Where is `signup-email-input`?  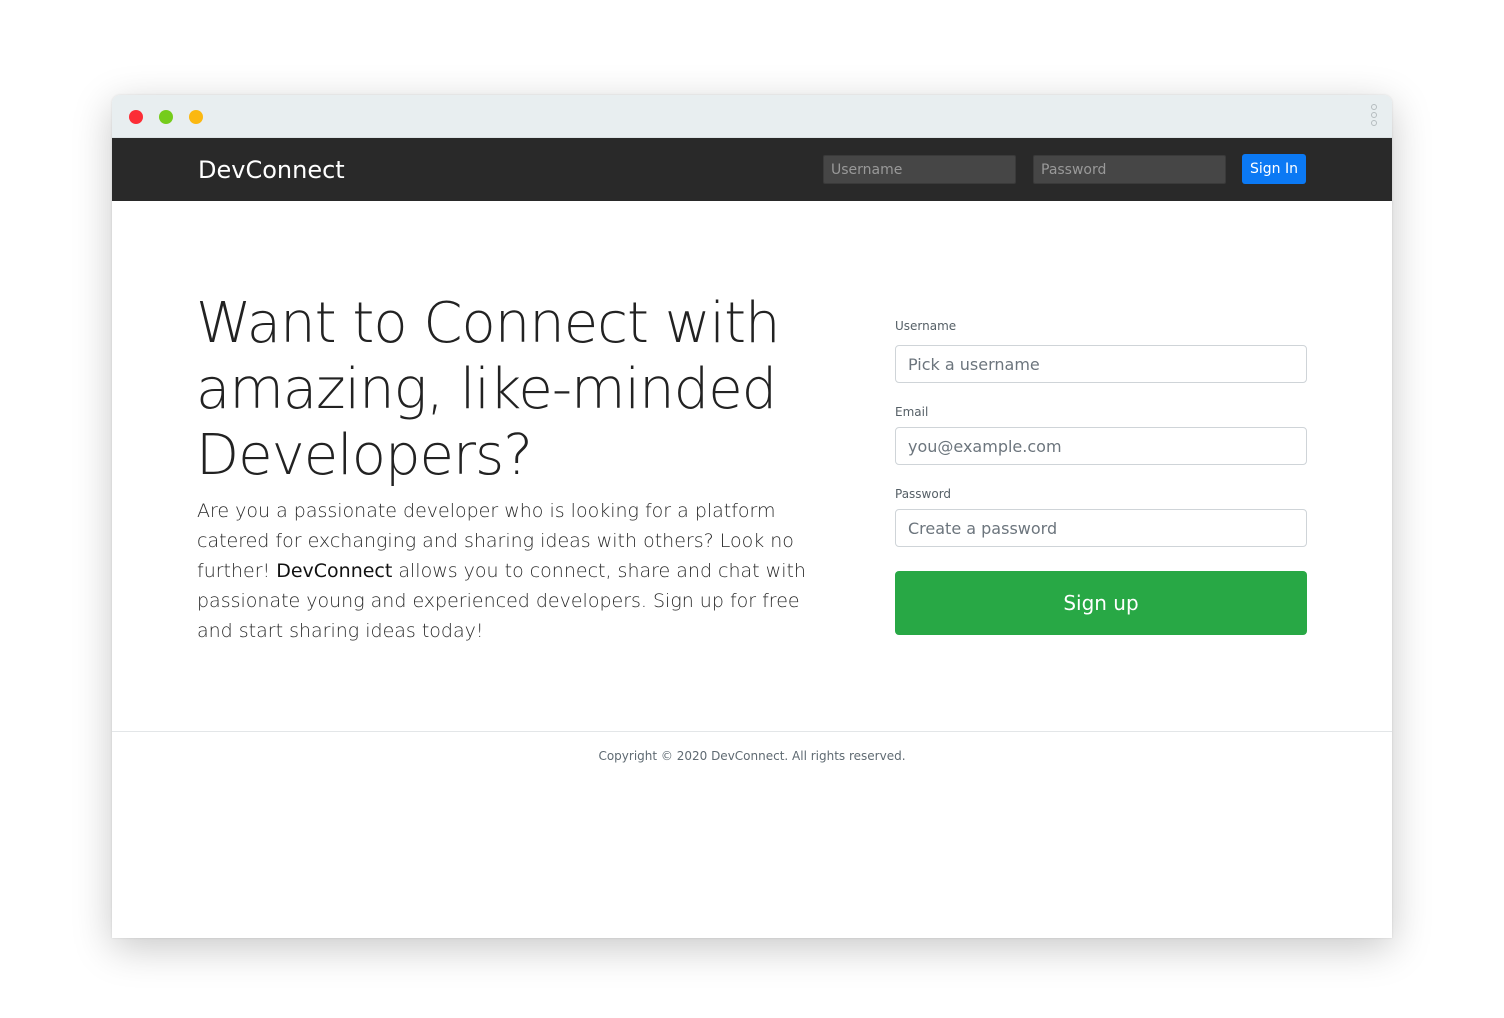
signup-email-input is located at coordinates (1101, 446).